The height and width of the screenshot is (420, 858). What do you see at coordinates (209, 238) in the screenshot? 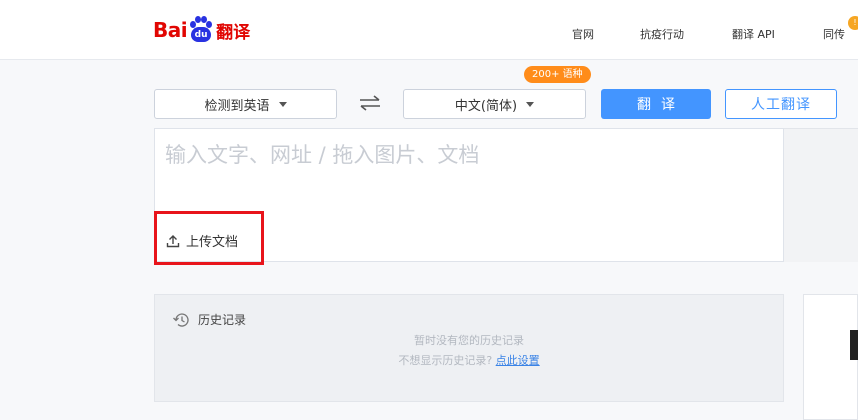
I see `highlight-box` at bounding box center [209, 238].